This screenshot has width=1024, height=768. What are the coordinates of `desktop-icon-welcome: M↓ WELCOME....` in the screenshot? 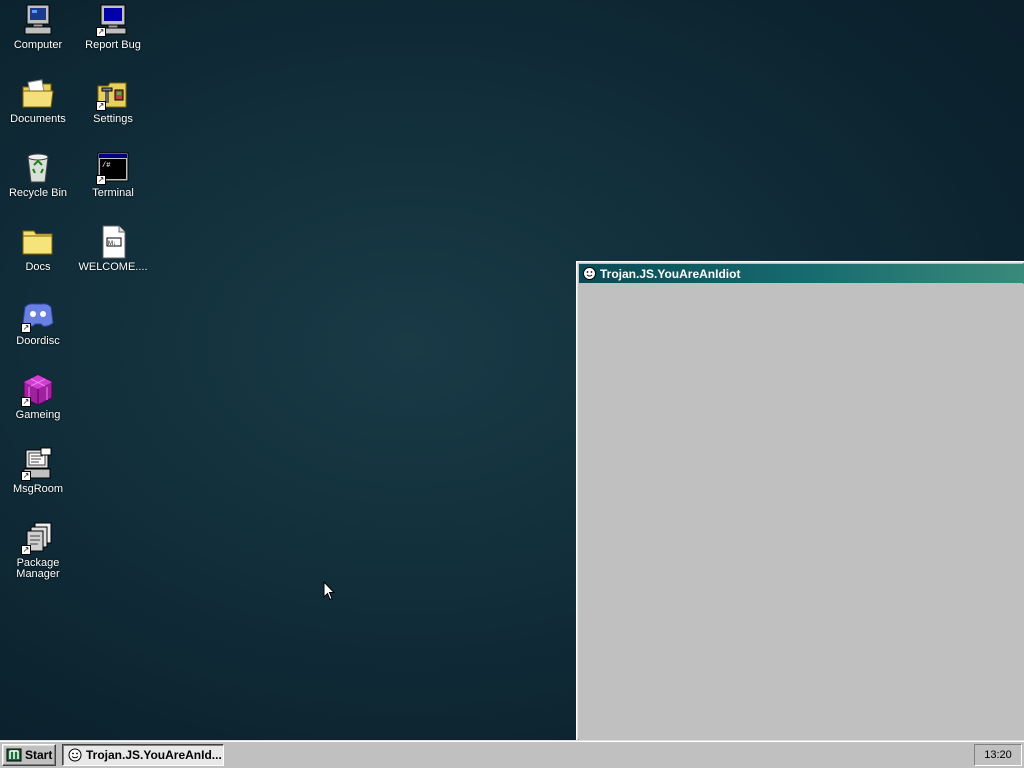 It's located at (113, 259).